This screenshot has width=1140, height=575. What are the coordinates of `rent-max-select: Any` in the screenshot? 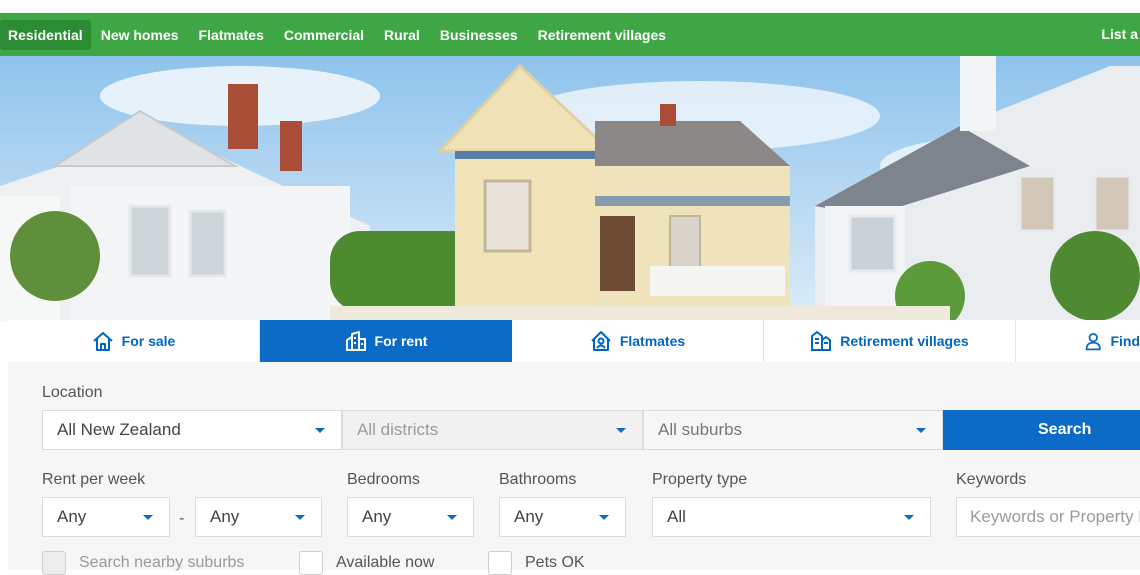 It's located at (258, 517).